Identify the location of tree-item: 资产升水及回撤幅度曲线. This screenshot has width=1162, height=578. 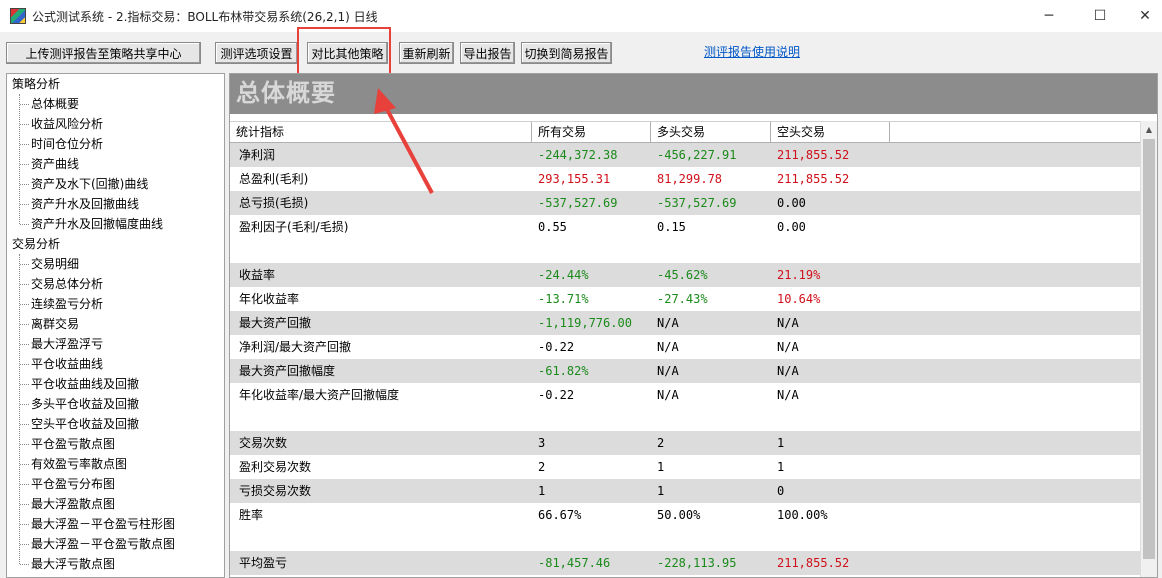
(115, 224).